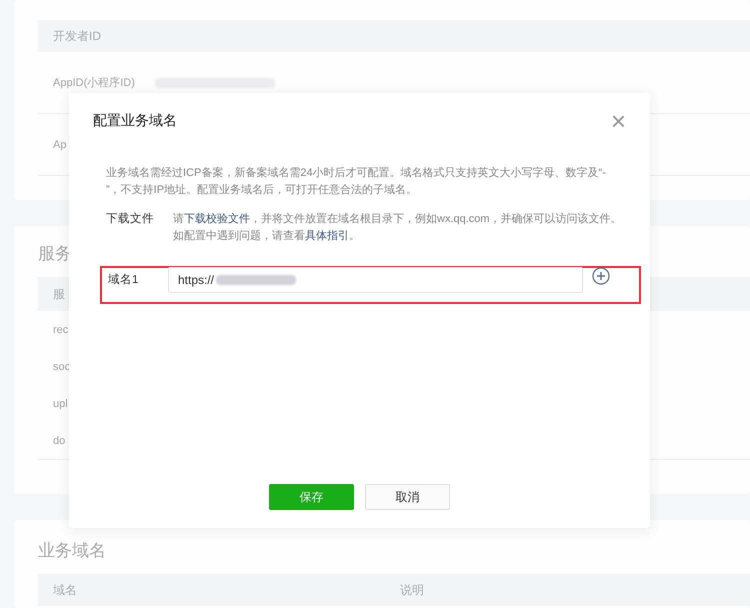  Describe the element at coordinates (412, 590) in the screenshot. I see `column-header: 说明` at that location.